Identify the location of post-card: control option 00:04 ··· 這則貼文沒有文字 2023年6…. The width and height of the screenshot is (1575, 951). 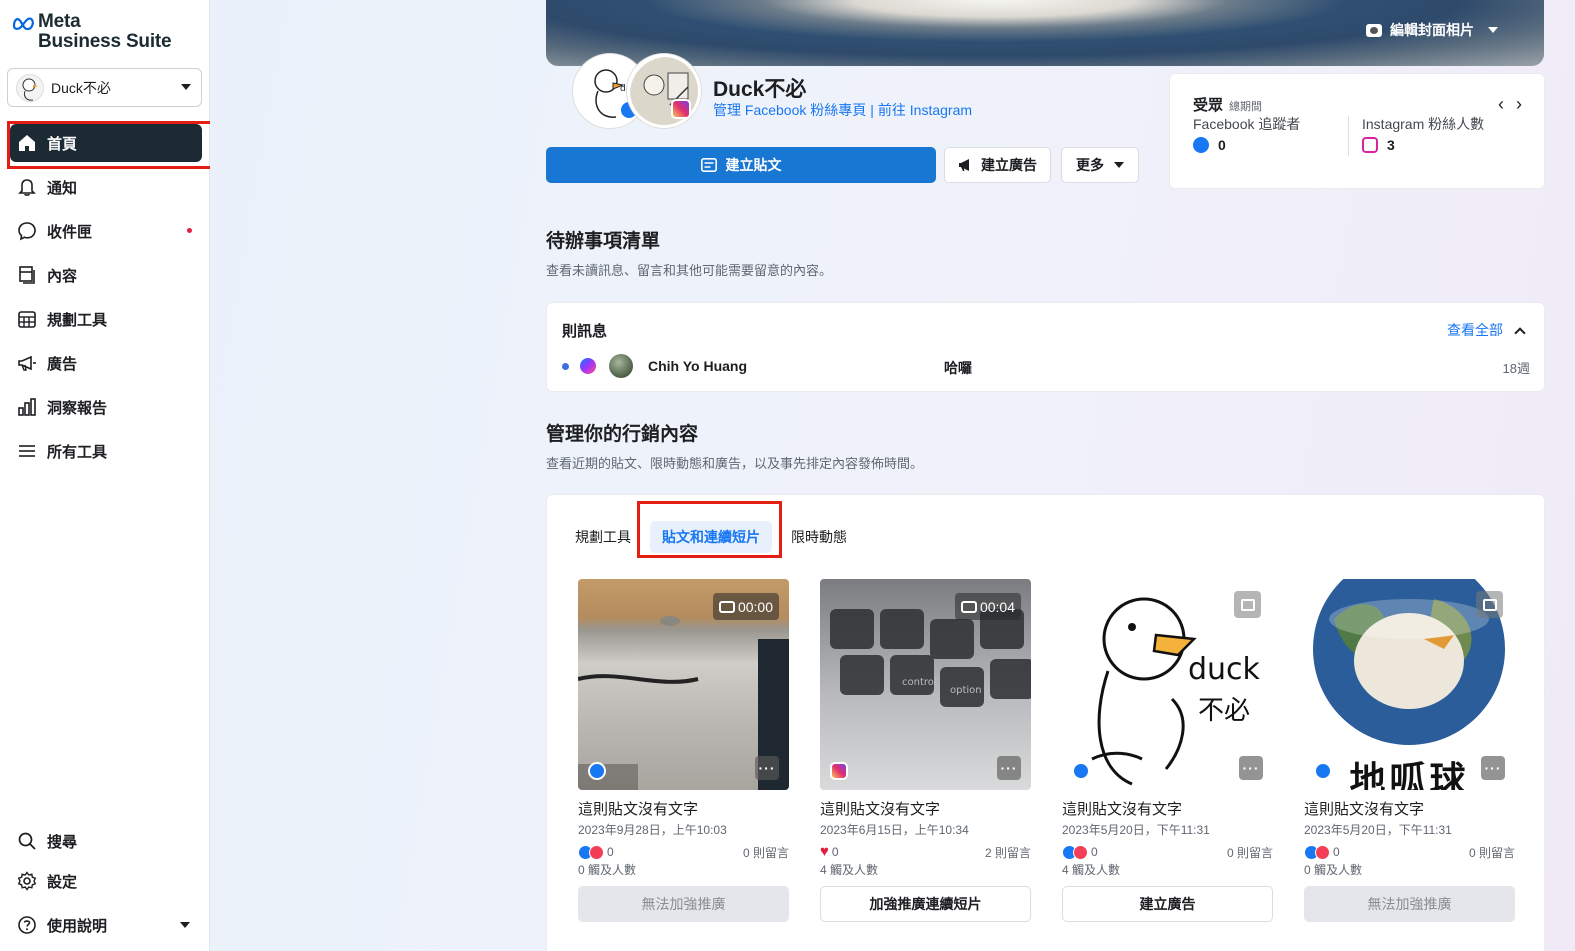
(925, 750).